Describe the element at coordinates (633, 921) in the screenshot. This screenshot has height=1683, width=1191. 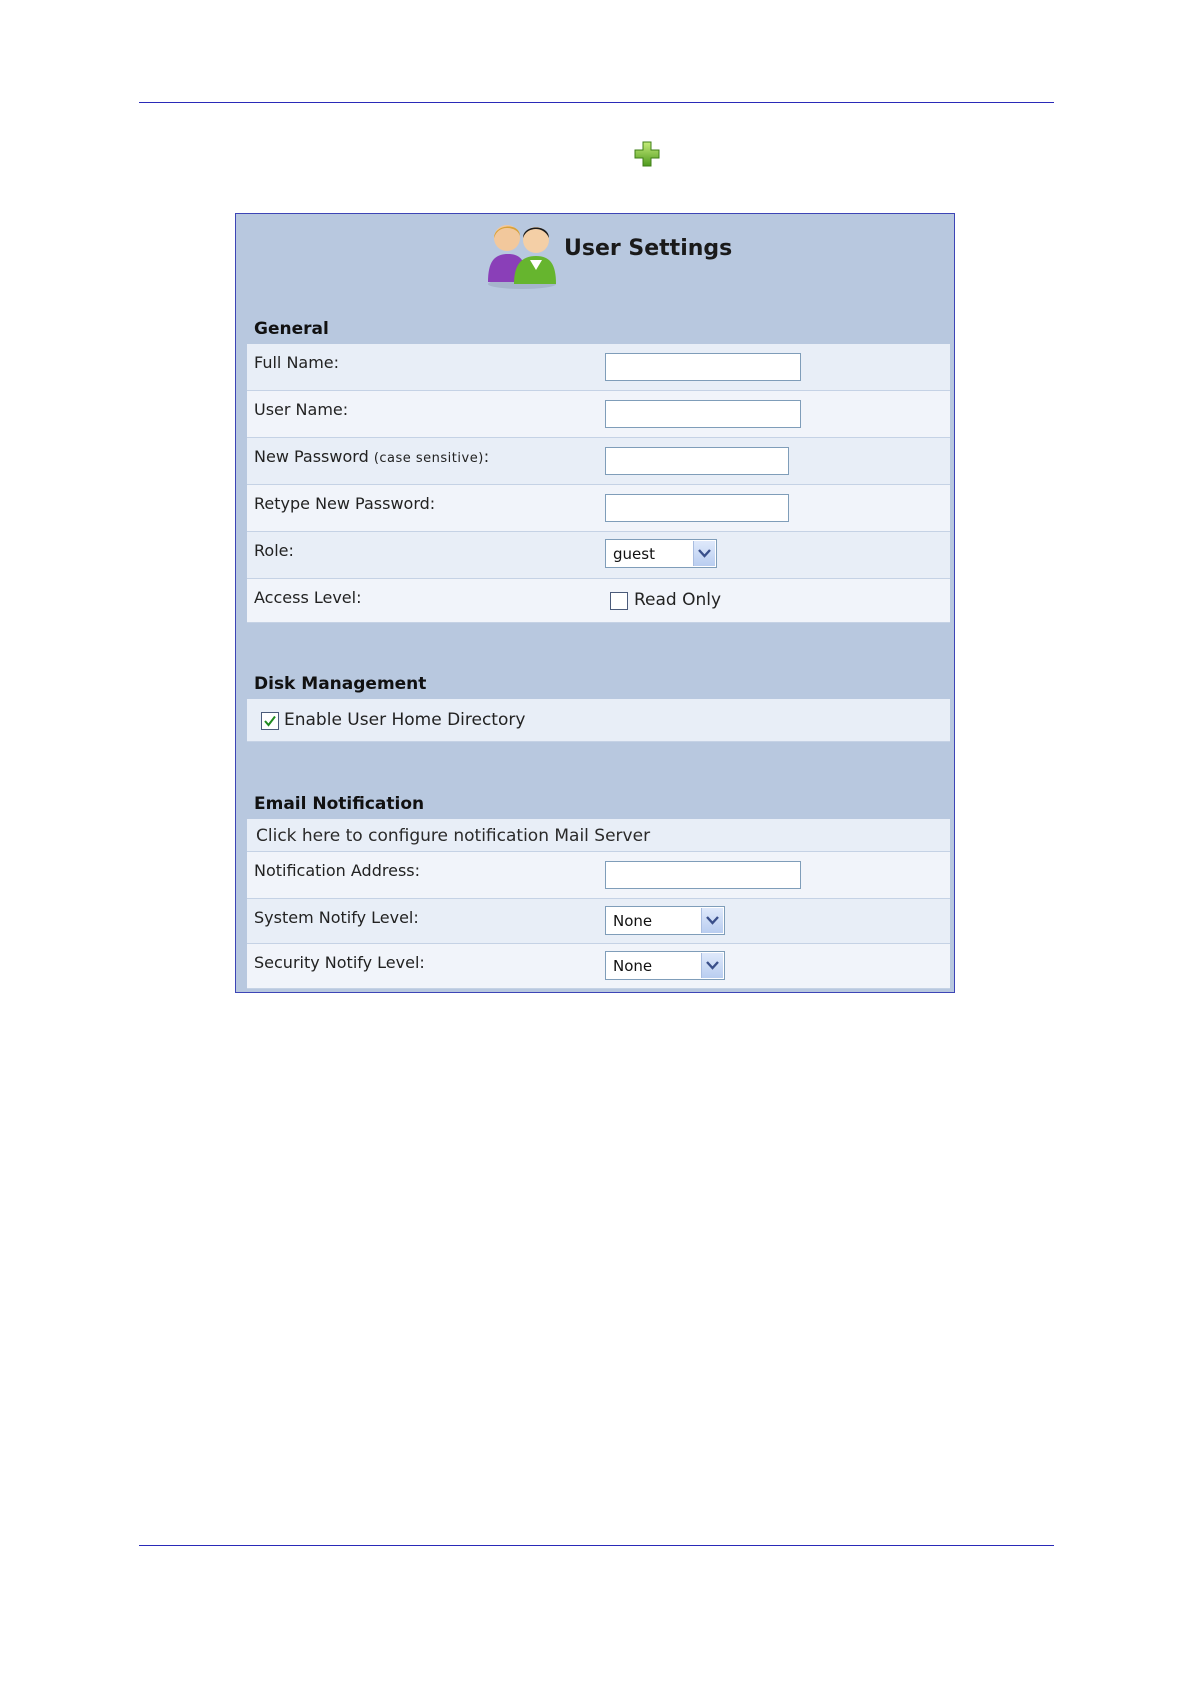
I see `system-notify-selected-value: None` at that location.